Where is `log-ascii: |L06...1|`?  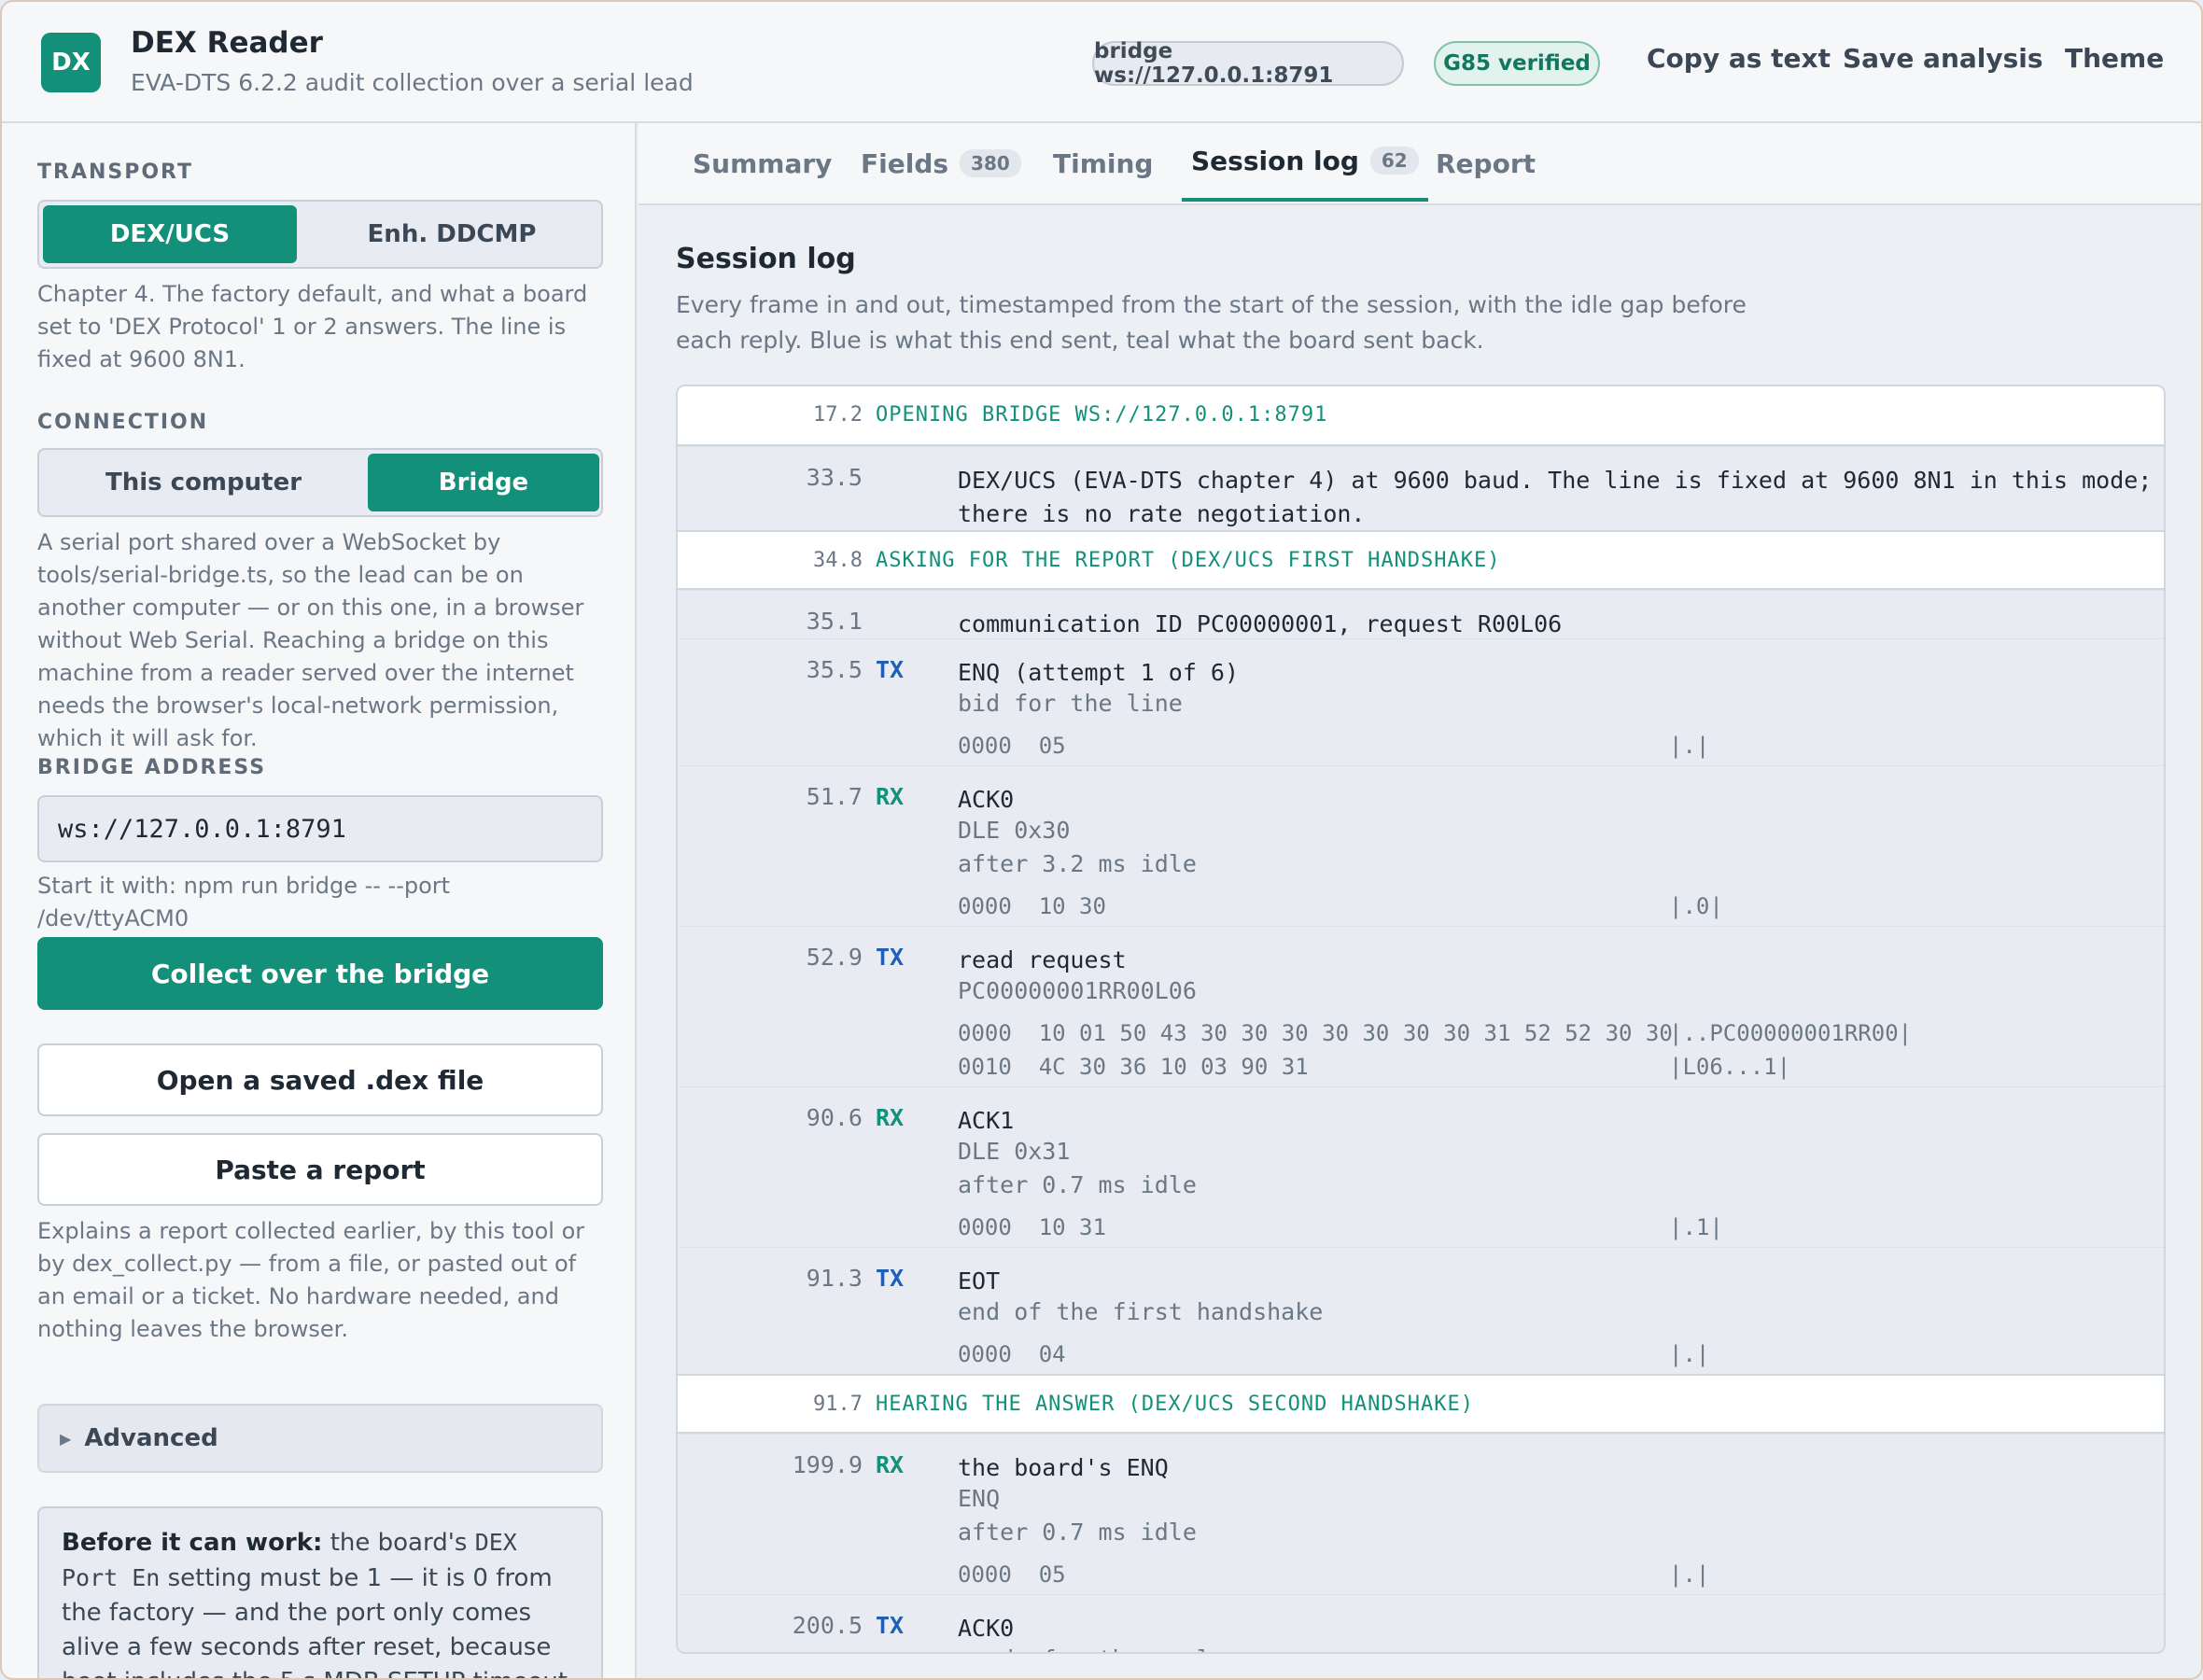 log-ascii: |L06...1| is located at coordinates (1730, 1067).